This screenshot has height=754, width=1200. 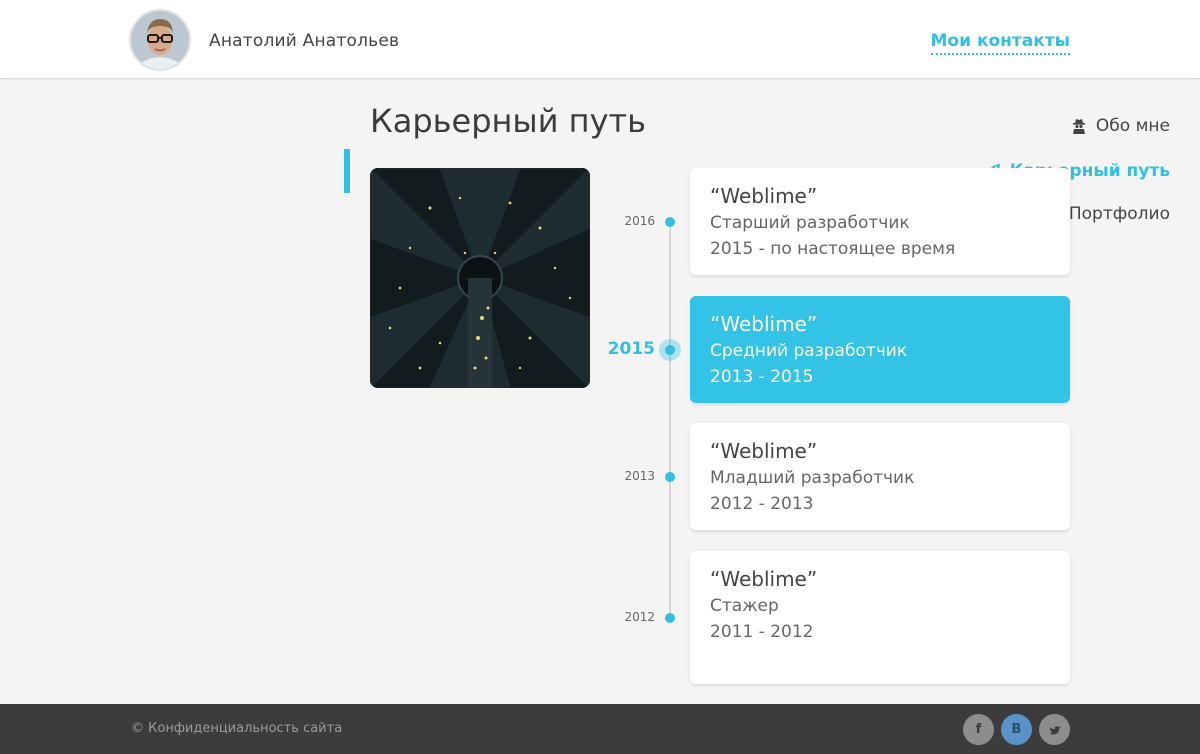 I want to click on job-period: 2012 - 2013, so click(x=762, y=504).